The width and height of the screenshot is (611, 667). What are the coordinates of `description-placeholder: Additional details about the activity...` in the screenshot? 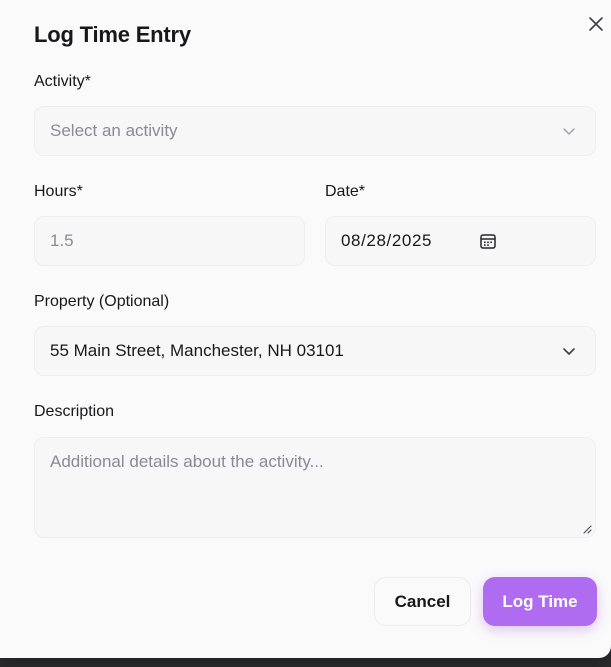 It's located at (187, 461).